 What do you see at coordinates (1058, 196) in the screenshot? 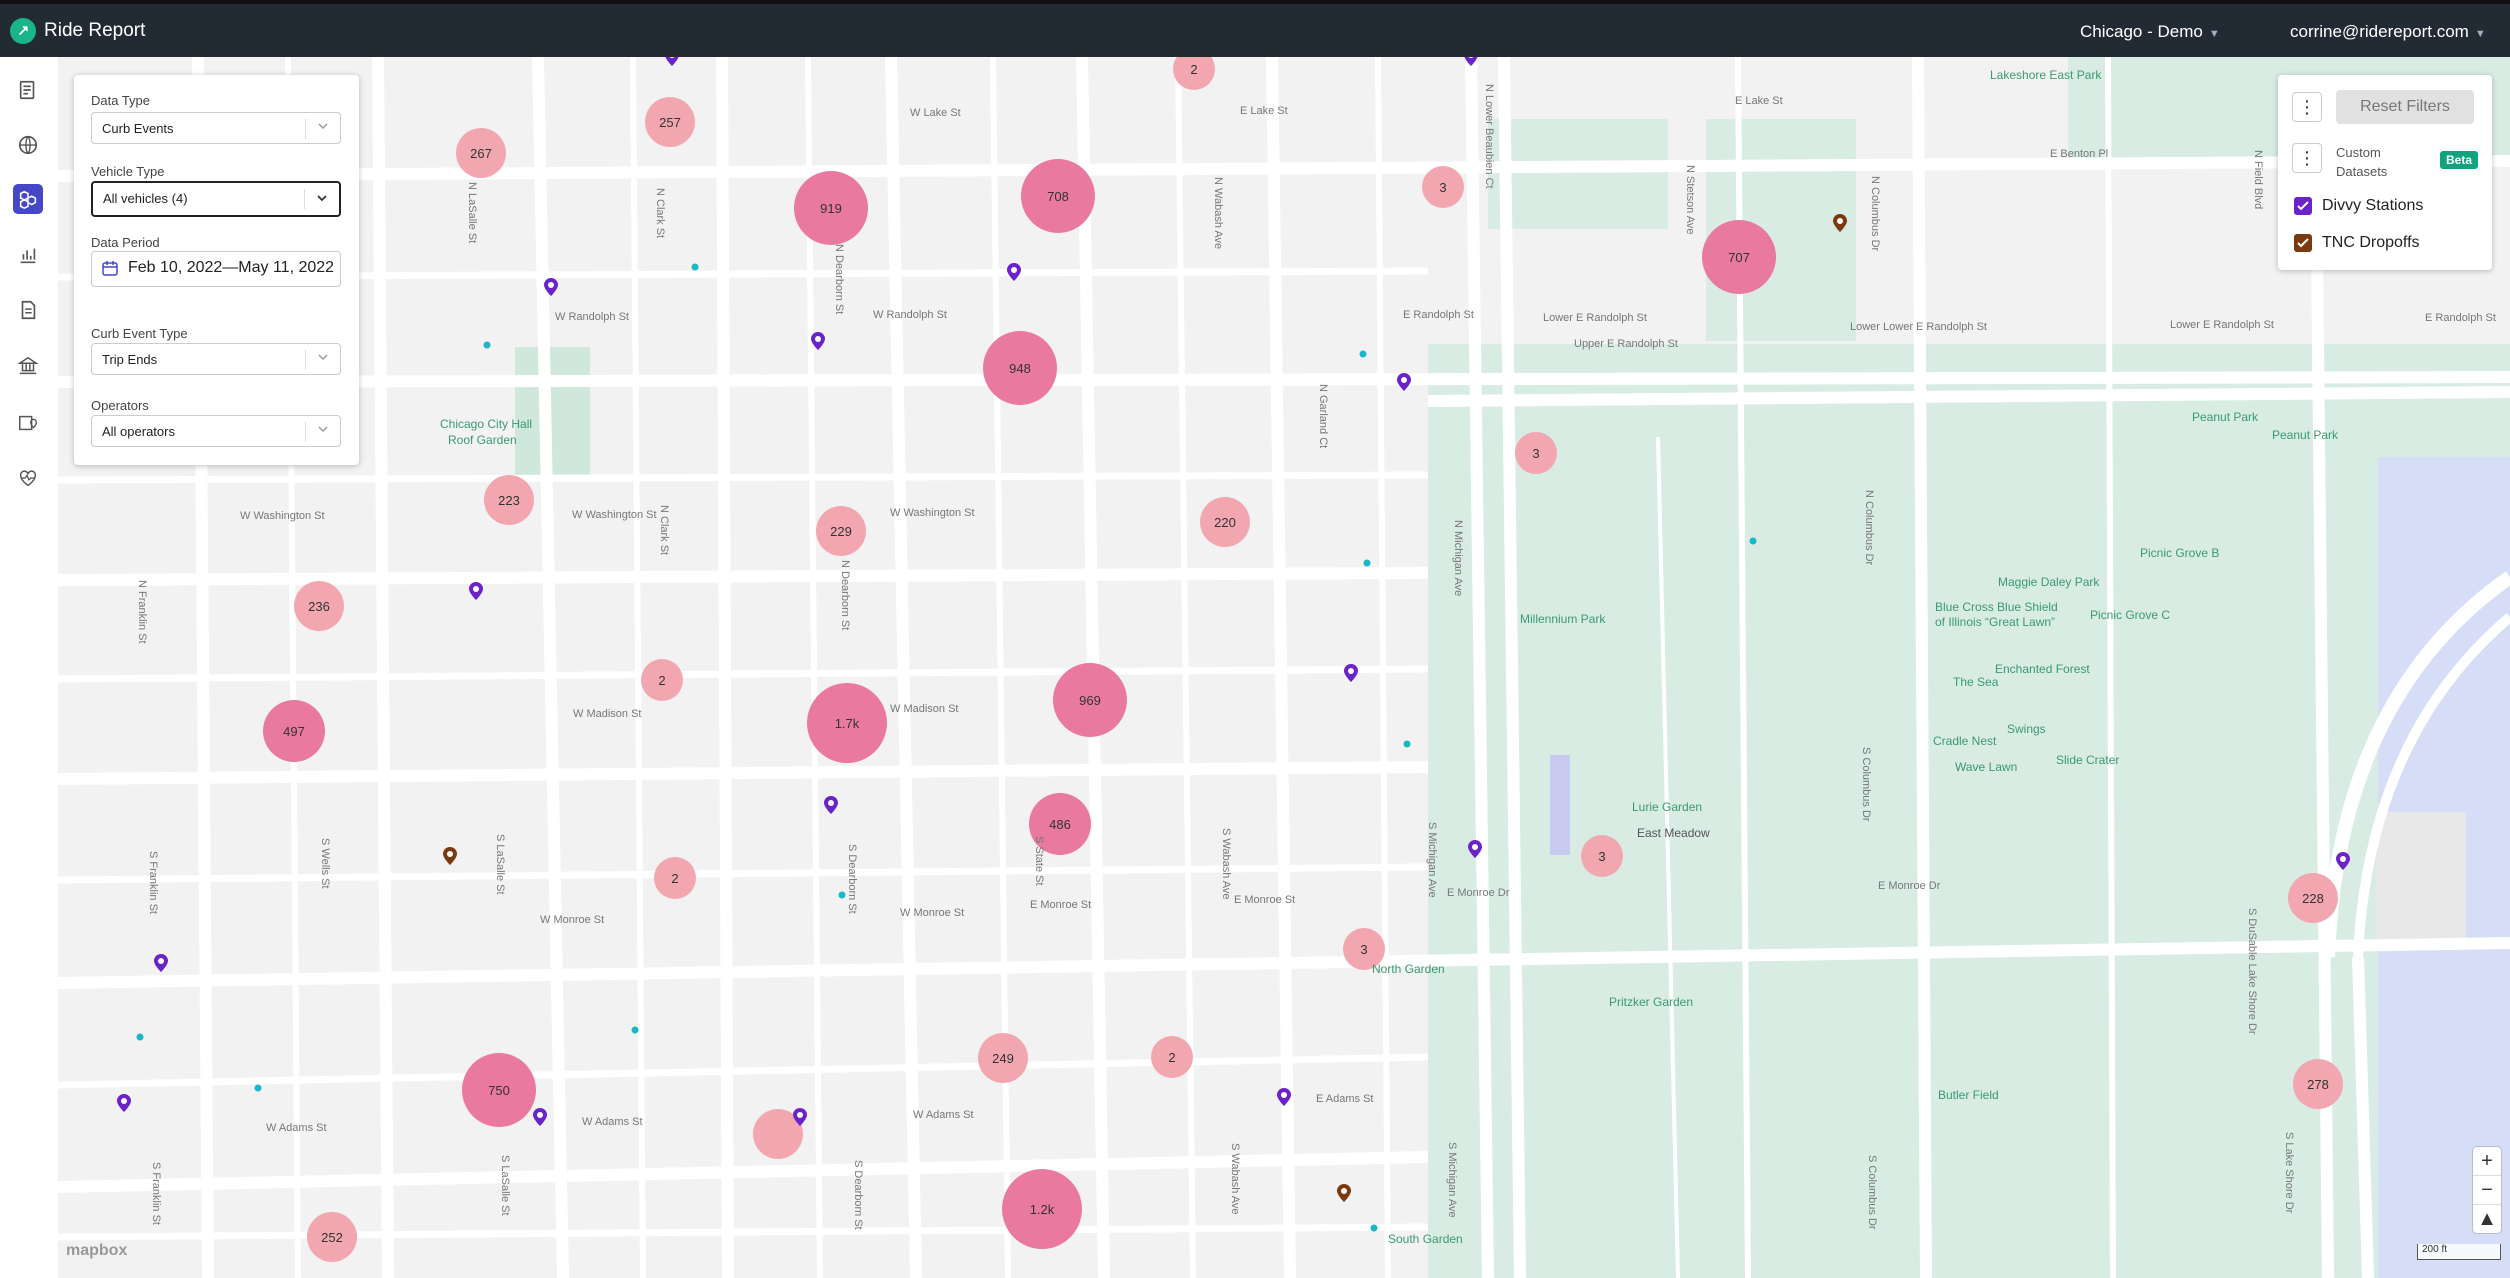
I see `cluster-marker: 708` at bounding box center [1058, 196].